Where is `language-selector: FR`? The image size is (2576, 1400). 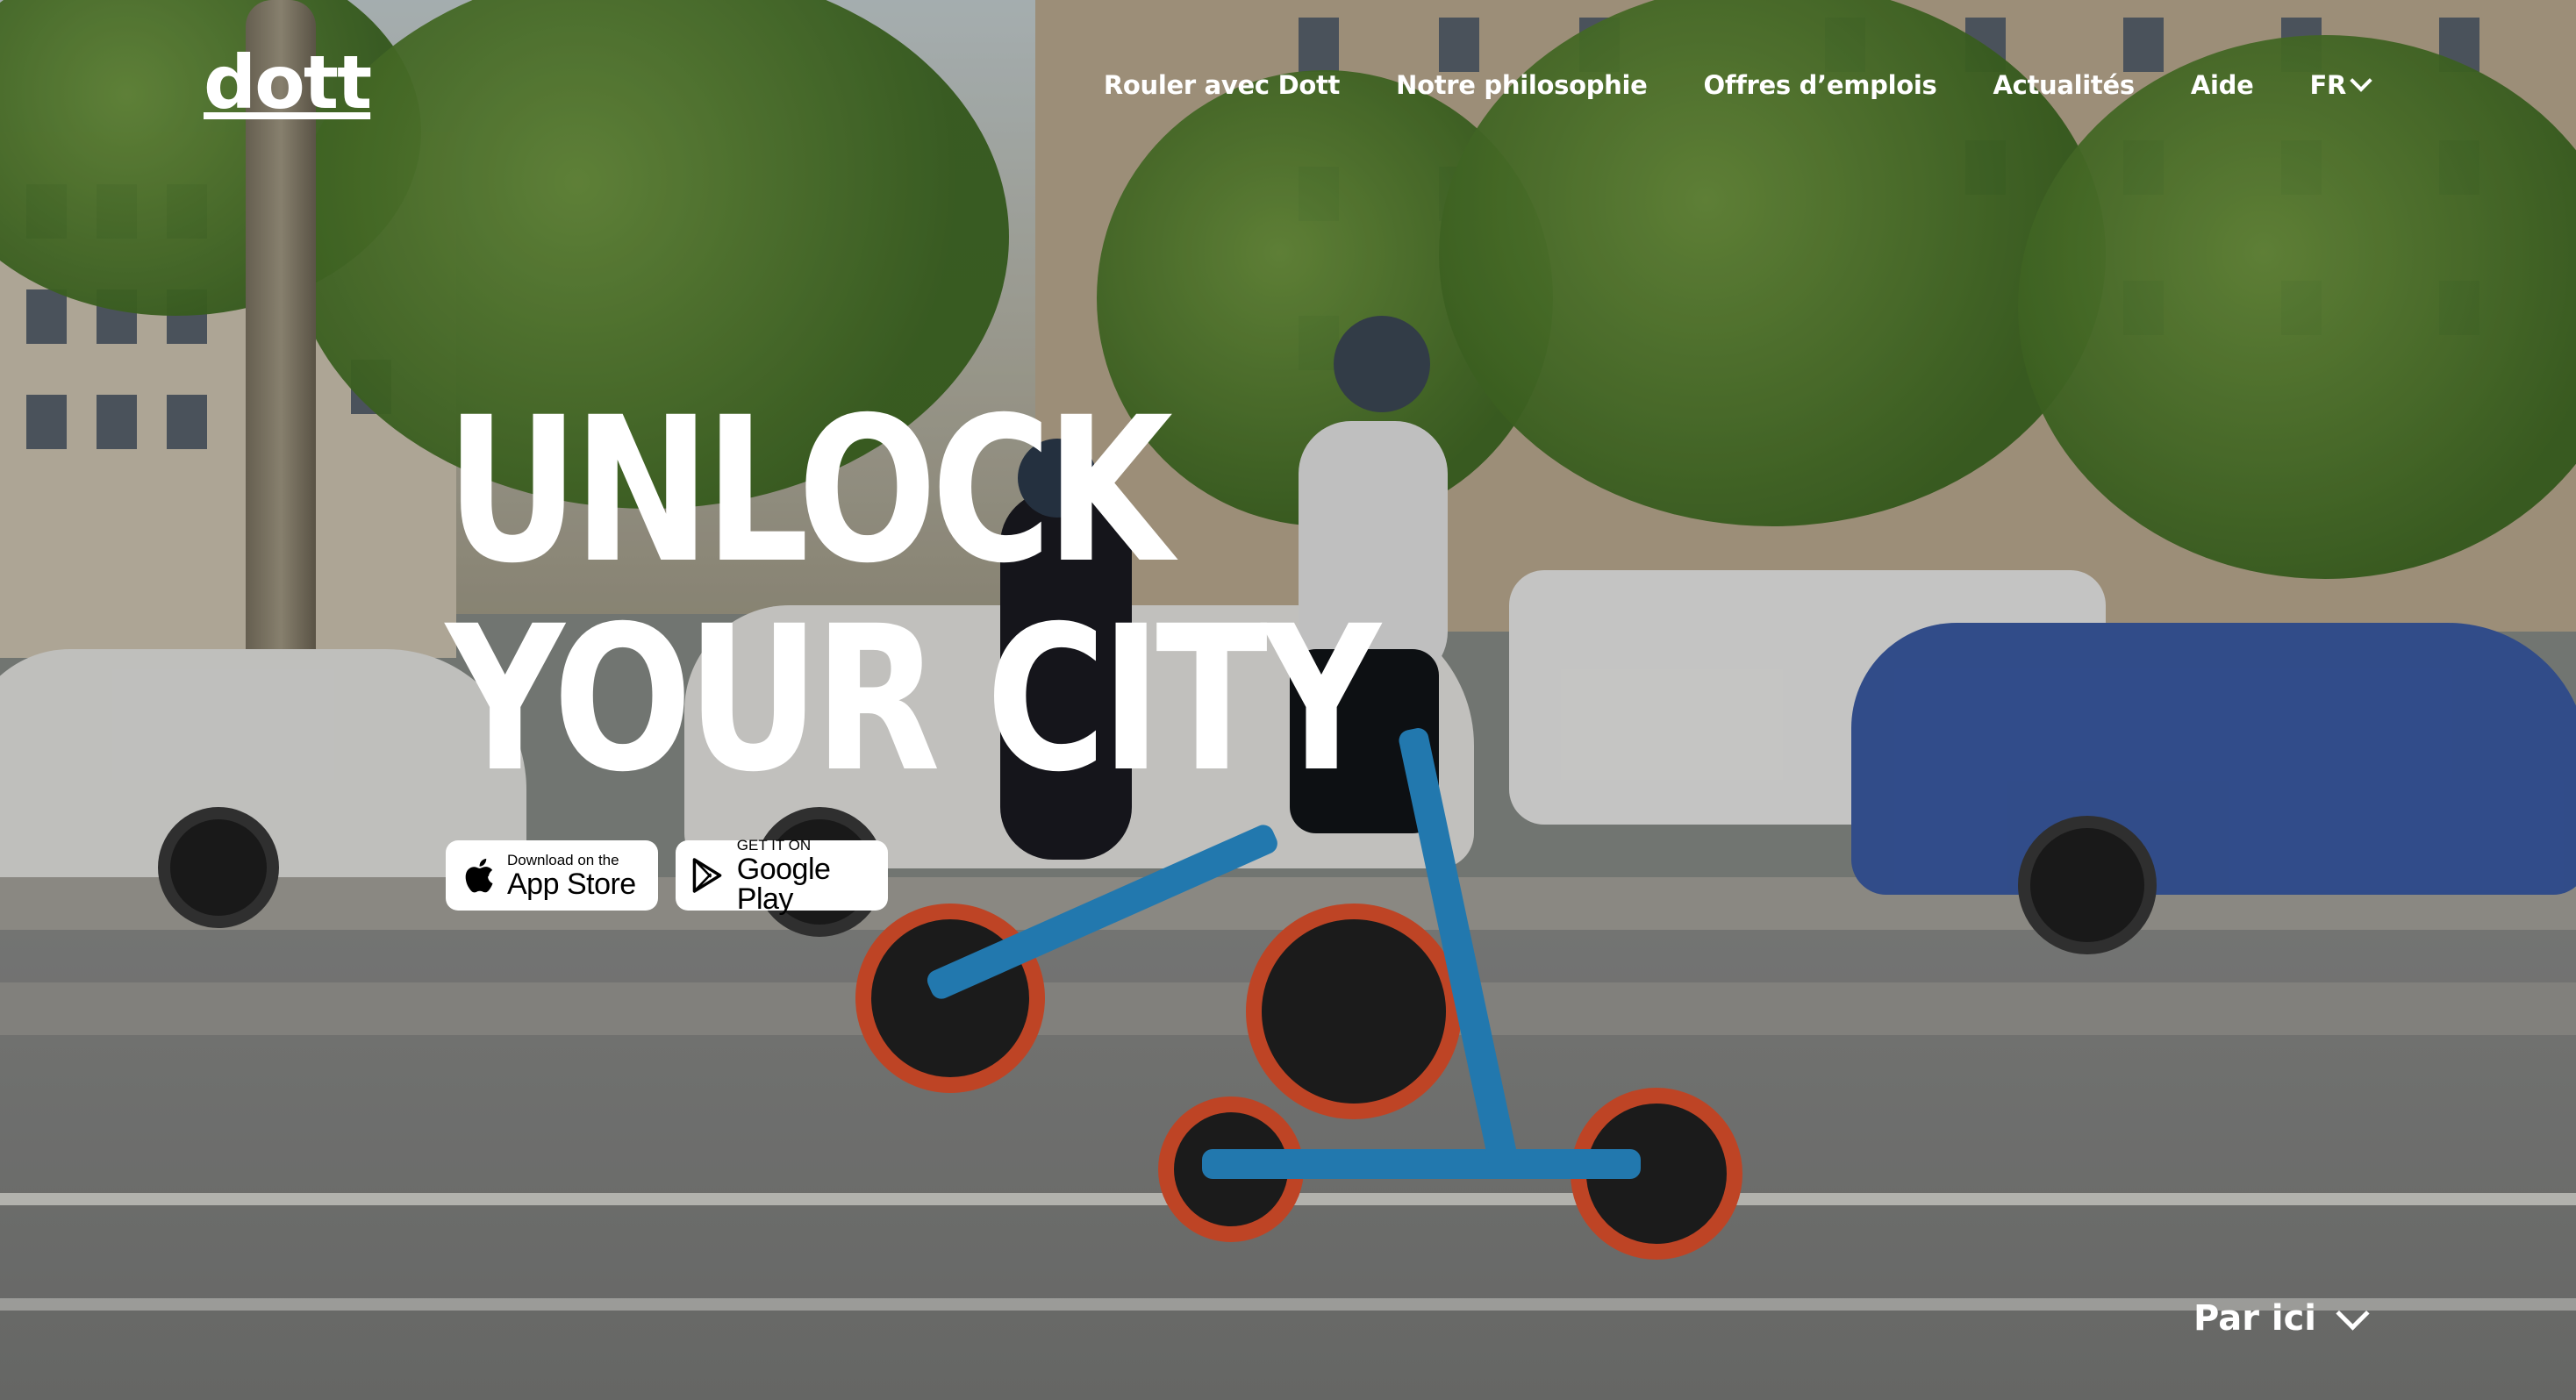 language-selector: FR is located at coordinates (2340, 84).